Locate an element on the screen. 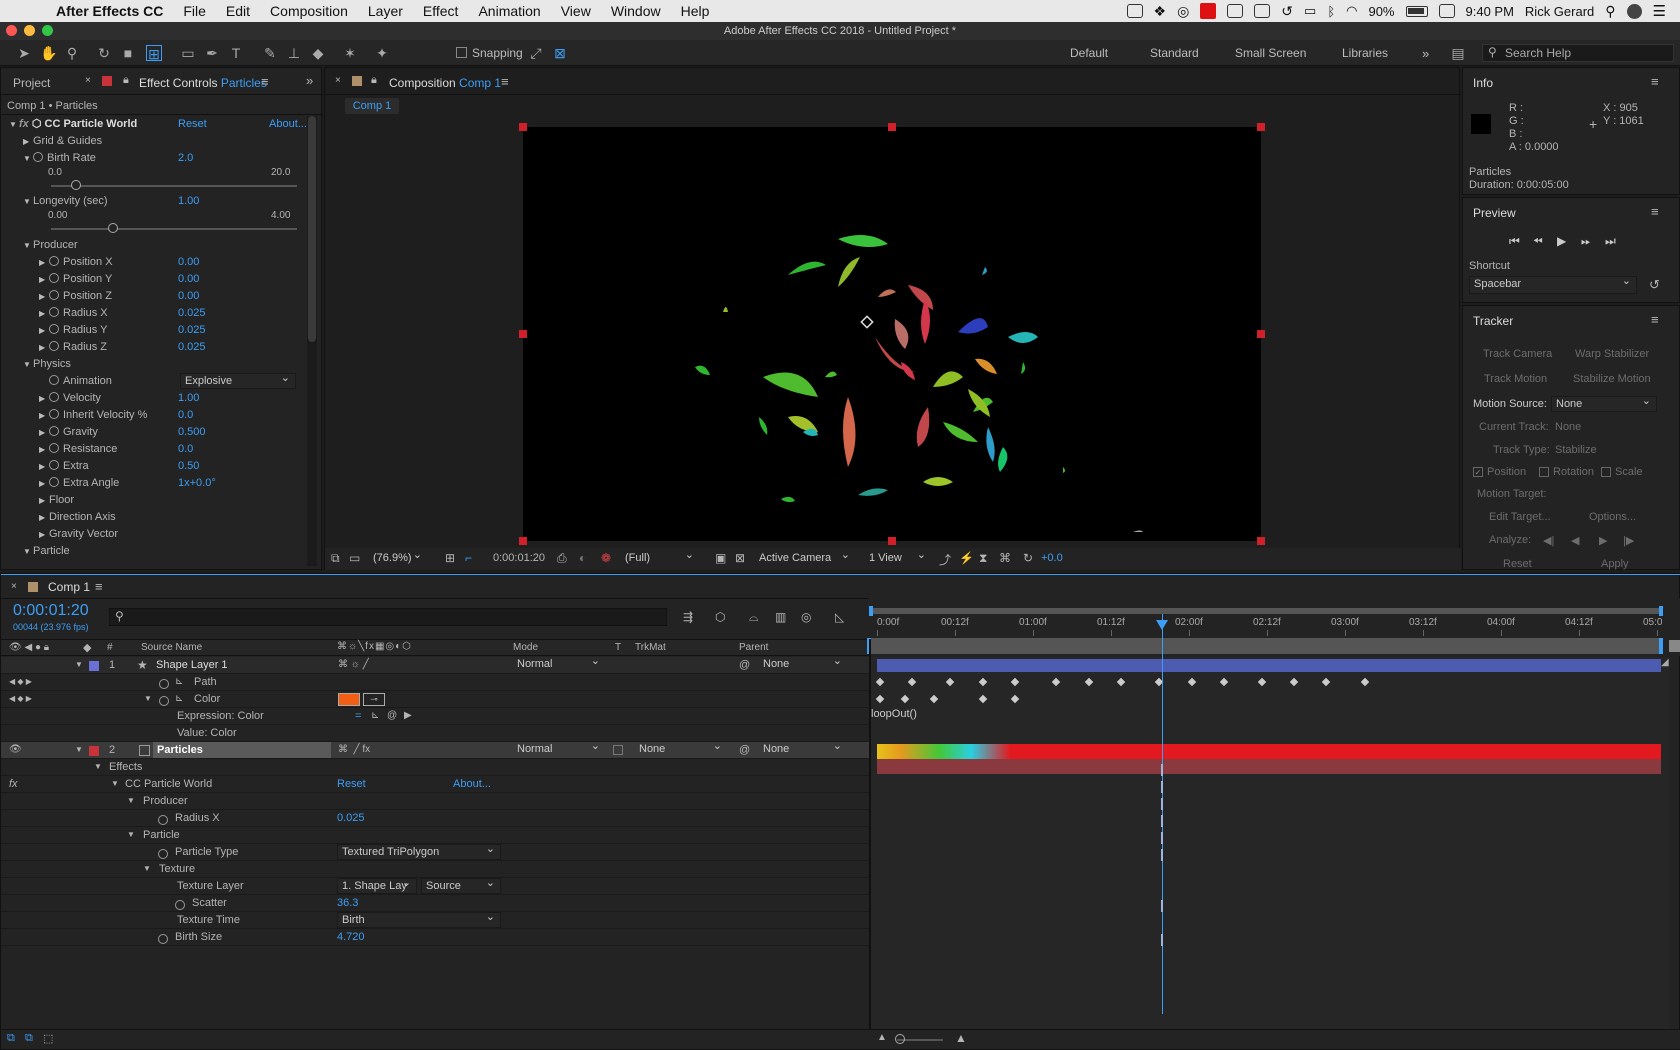 The width and height of the screenshot is (1680, 1050). zoom-window-button is located at coordinates (47, 30).